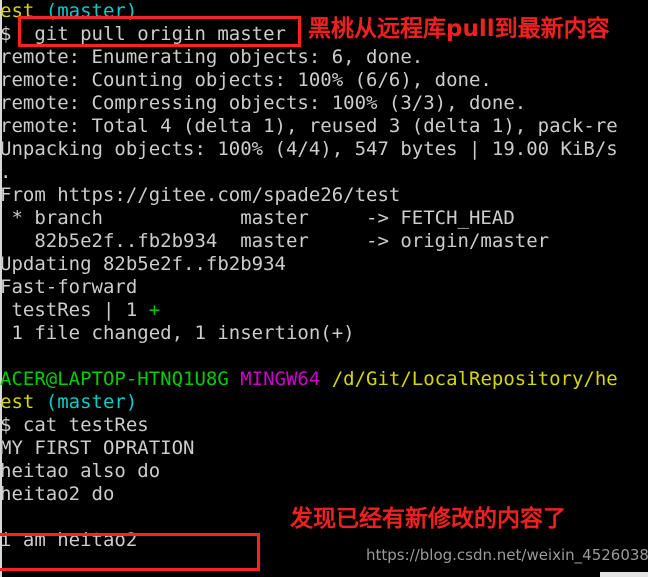  I want to click on line-prompt-path-tail-2-seg-0: est, so click(23, 402).